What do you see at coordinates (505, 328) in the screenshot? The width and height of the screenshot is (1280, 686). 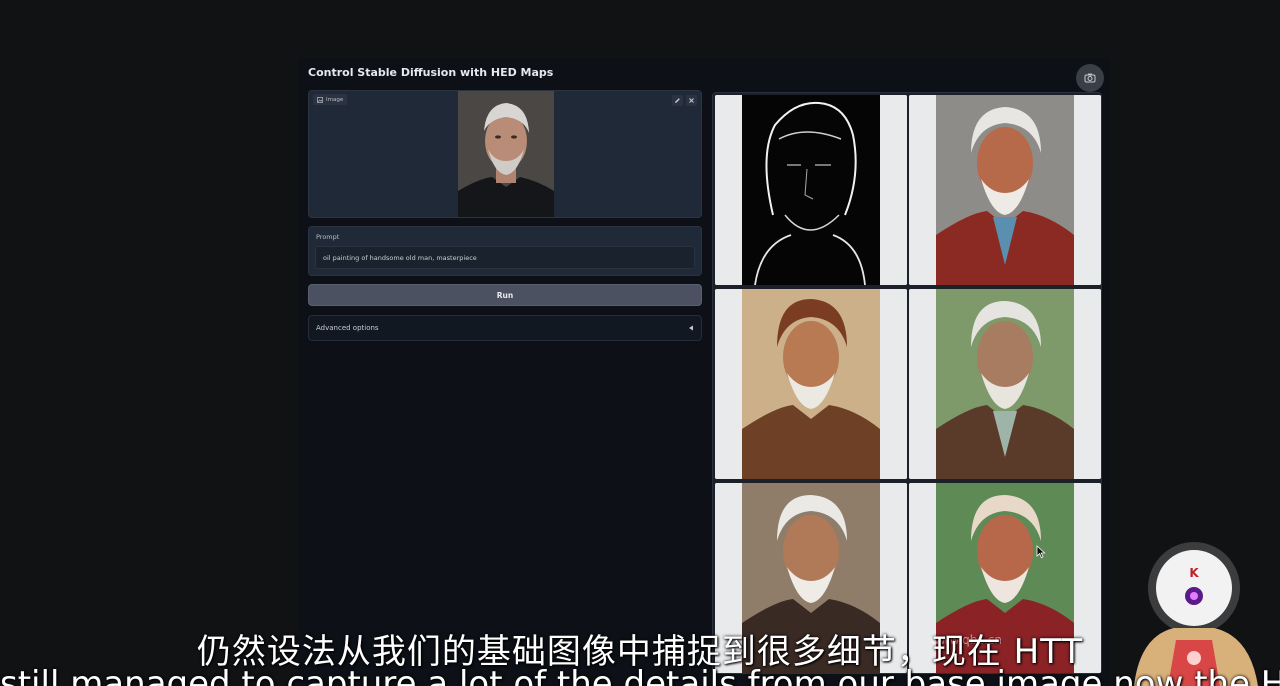 I see `advanced-options-accordion: Advanced options` at bounding box center [505, 328].